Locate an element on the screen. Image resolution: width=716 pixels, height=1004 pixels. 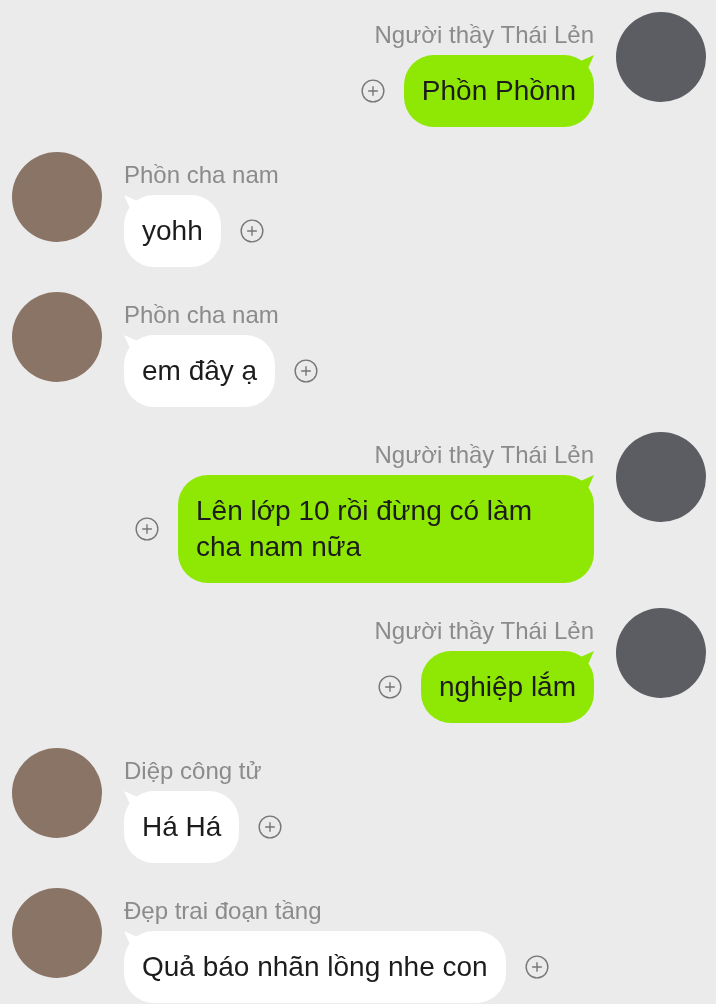
message-bubble: Há Há is located at coordinates (182, 827).